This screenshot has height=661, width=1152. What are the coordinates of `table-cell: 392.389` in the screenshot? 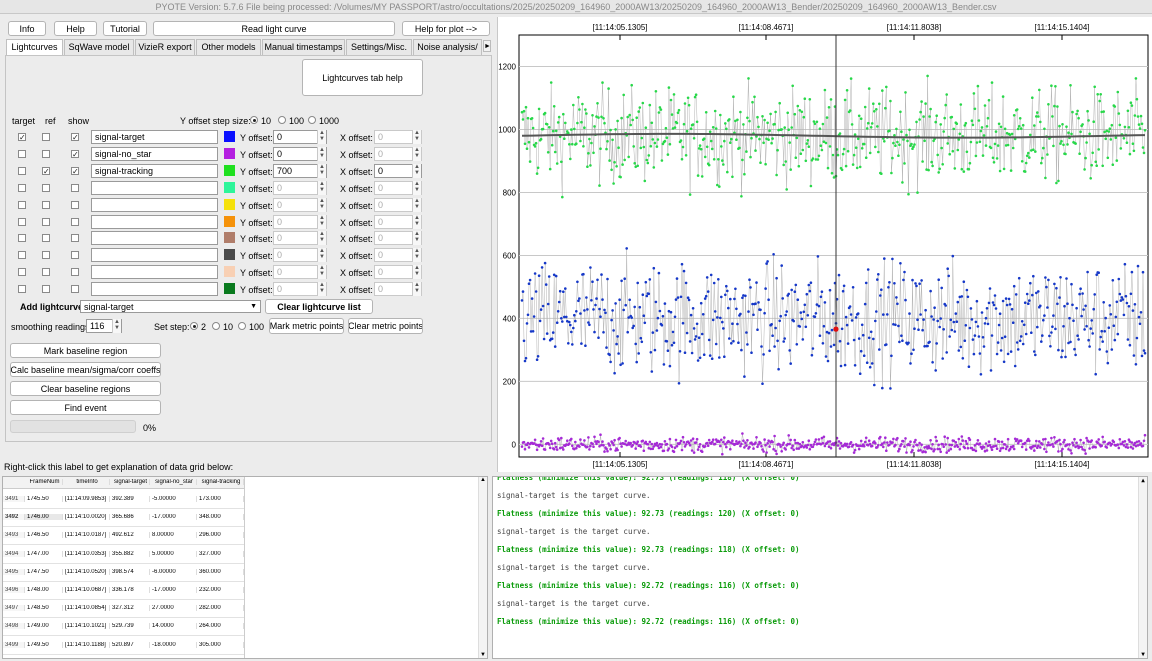 It's located at (130, 499).